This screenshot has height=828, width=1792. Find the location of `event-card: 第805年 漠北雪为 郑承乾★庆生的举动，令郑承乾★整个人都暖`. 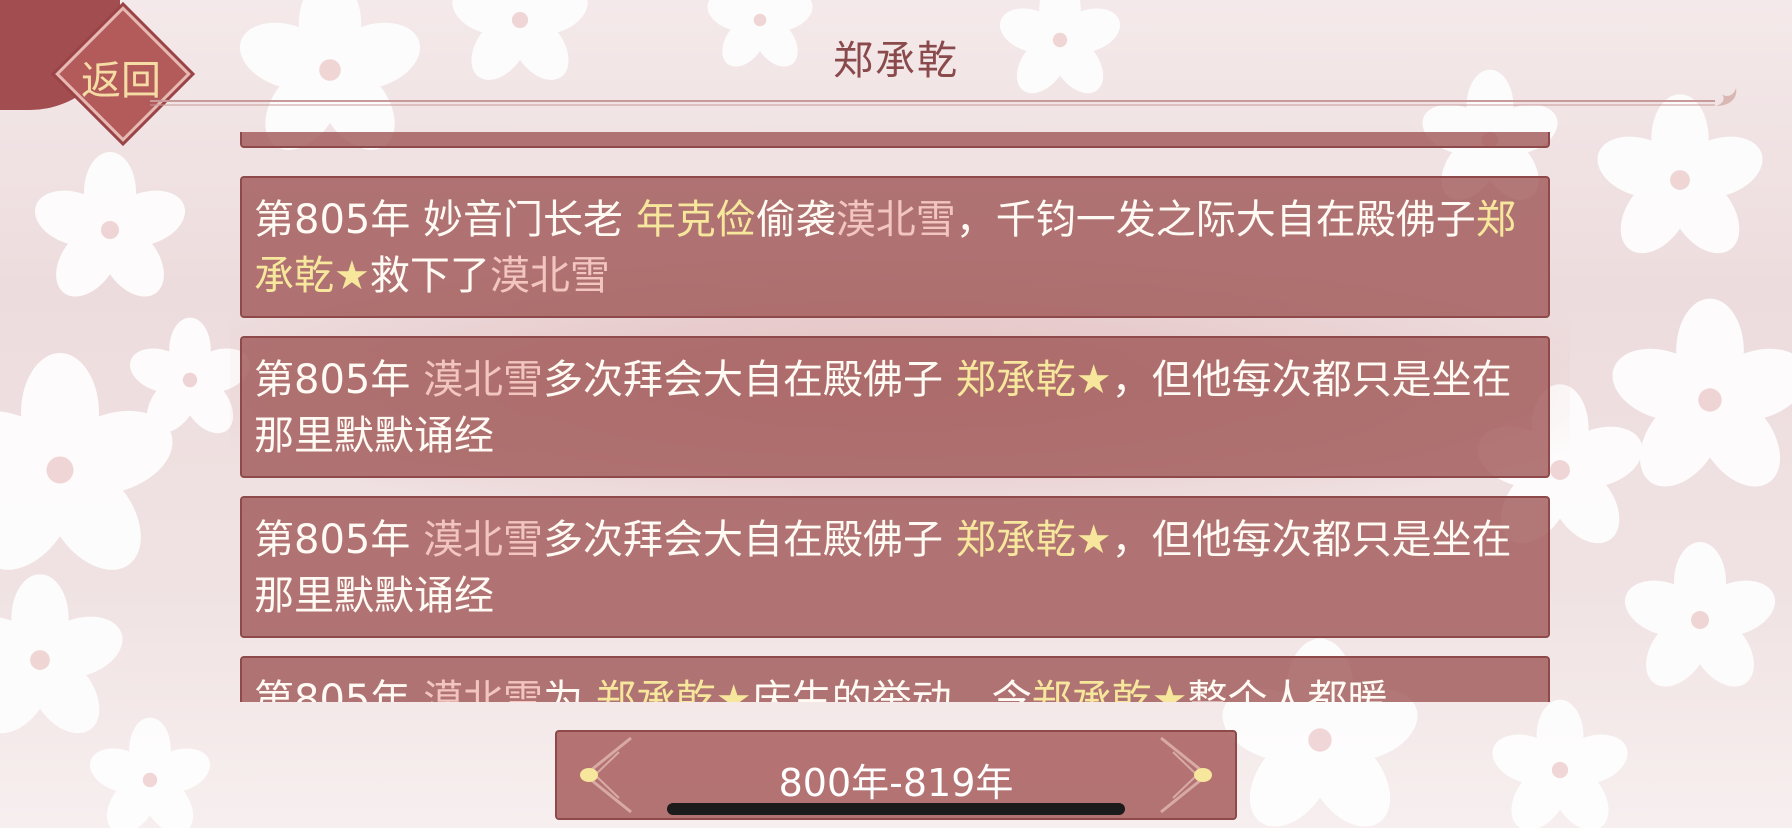

event-card: 第805年 漠北雪为 郑承乾★庆生的举动，令郑承乾★整个人都暖 is located at coordinates (895, 679).